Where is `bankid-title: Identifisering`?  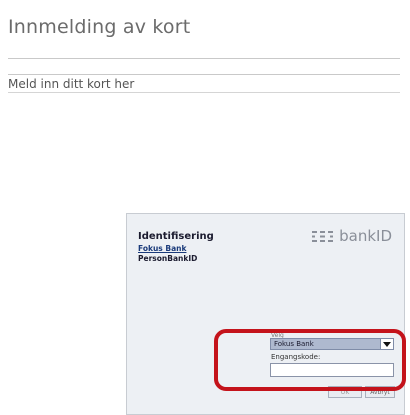
bankid-title: Identifisering is located at coordinates (176, 236).